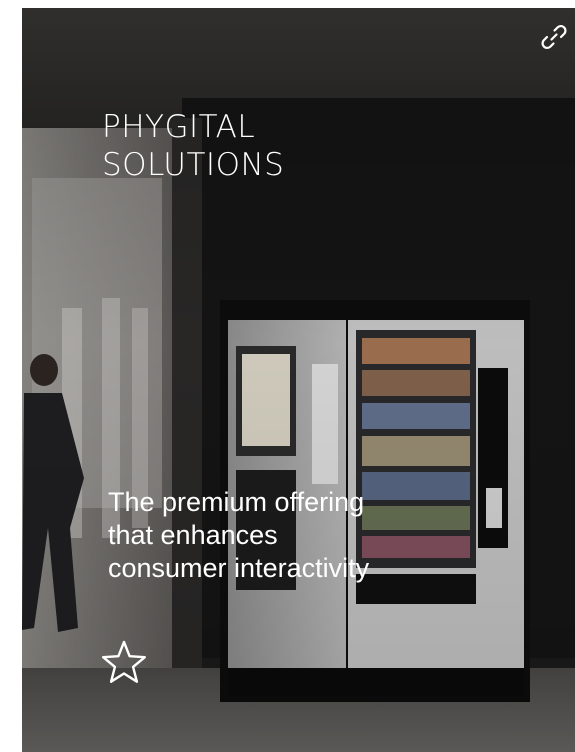 This screenshot has height=752, width=575. Describe the element at coordinates (179, 127) in the screenshot. I see `card-title-line: PHYGITAL` at that location.